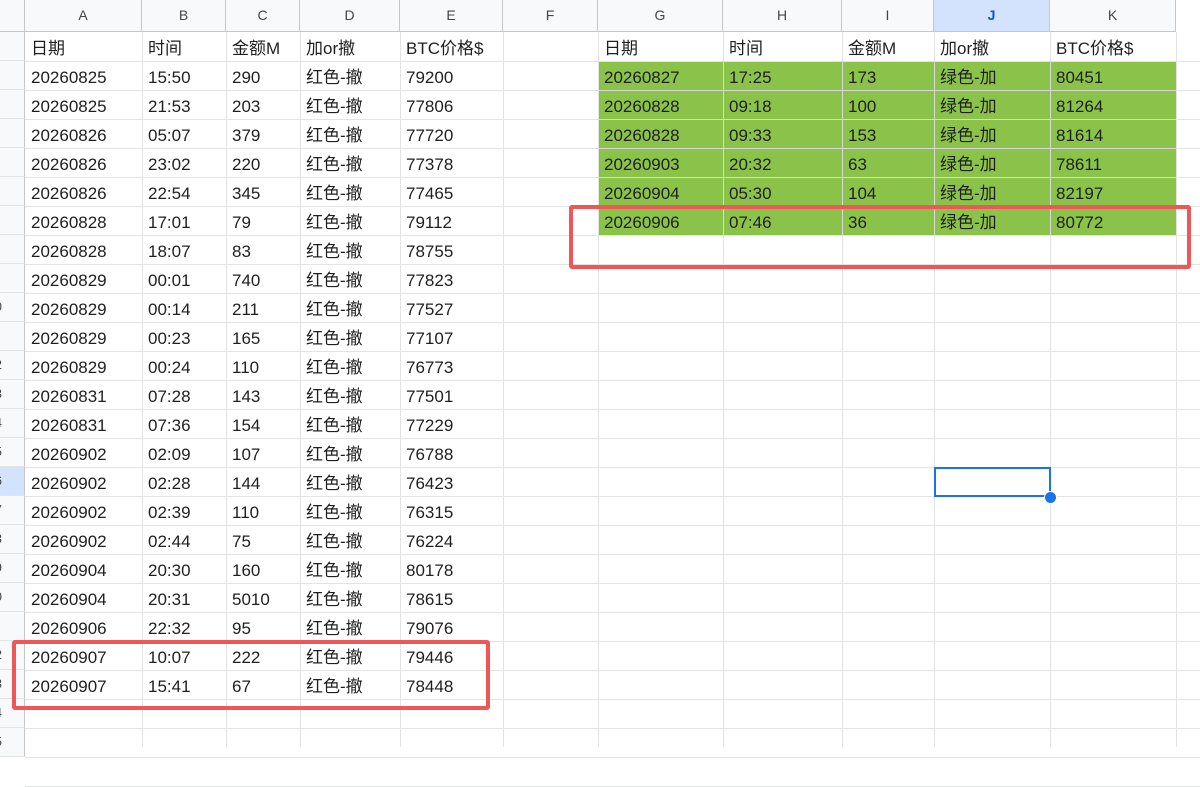  I want to click on left-table-header-cell: 时间, so click(184, 48).